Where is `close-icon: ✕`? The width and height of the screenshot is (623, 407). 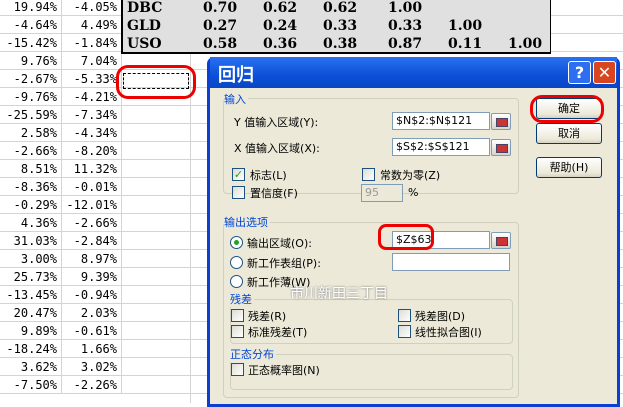
close-icon: ✕ is located at coordinates (604, 72).